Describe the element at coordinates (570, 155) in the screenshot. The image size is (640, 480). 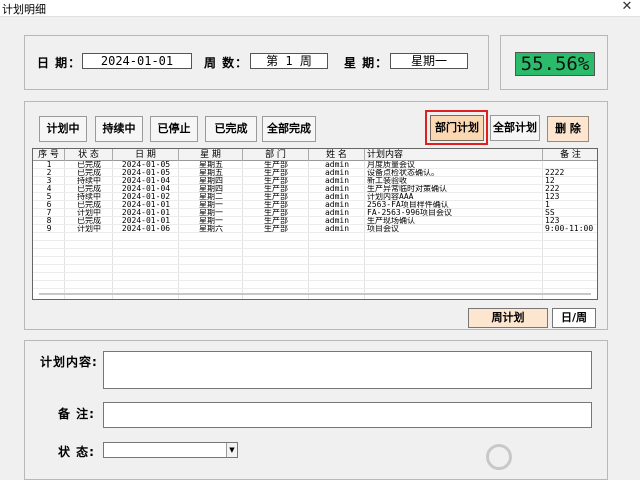
I see `col-header-remark: 备 注` at that location.